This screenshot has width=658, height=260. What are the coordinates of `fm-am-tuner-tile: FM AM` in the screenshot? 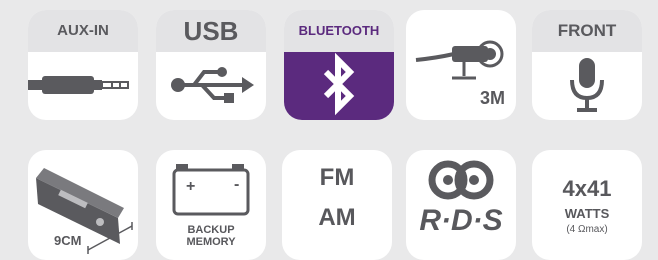 It's located at (337, 205).